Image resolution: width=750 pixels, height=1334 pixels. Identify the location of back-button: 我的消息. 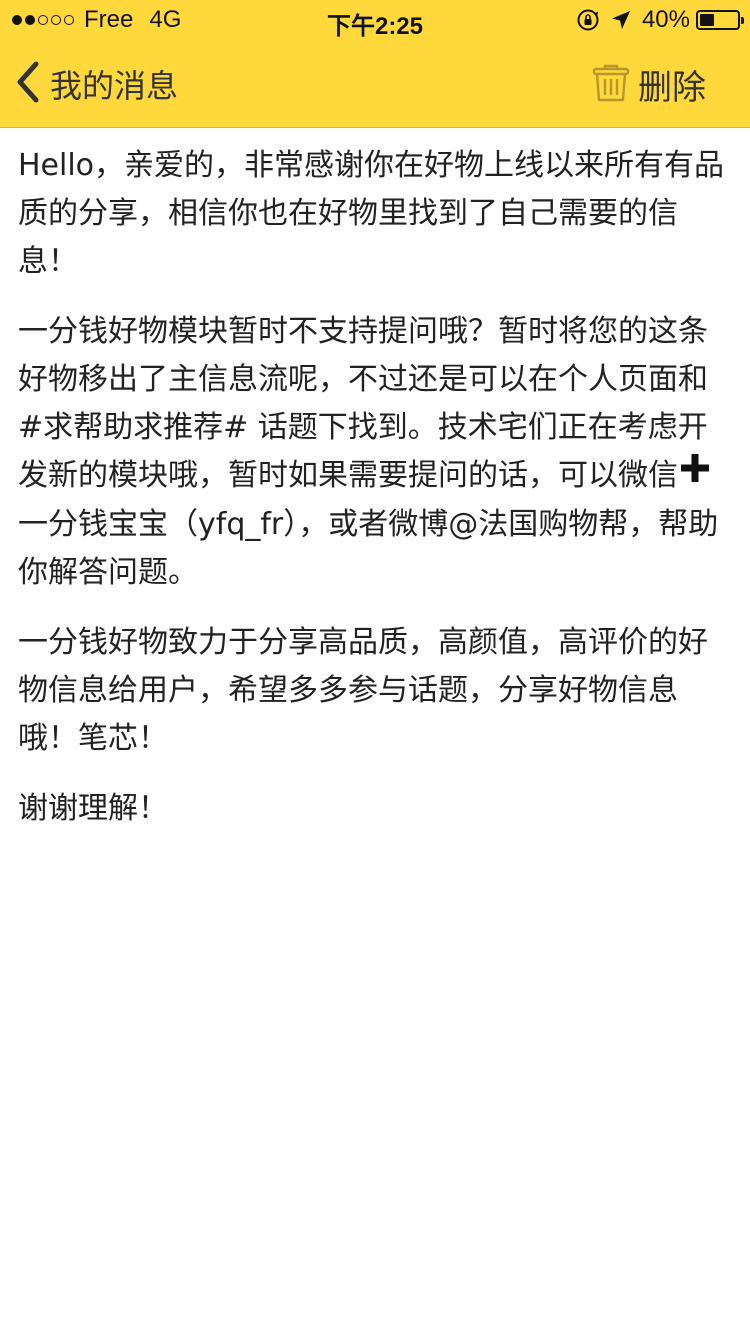
(96, 84).